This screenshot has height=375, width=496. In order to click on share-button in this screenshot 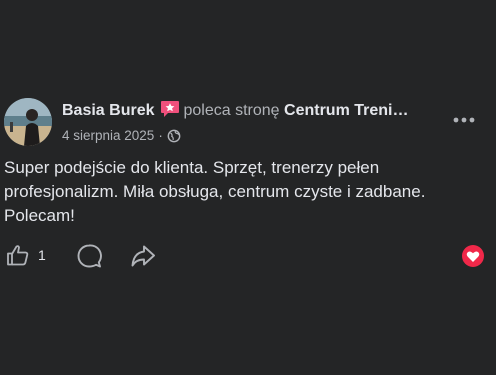, I will do `click(143, 256)`.